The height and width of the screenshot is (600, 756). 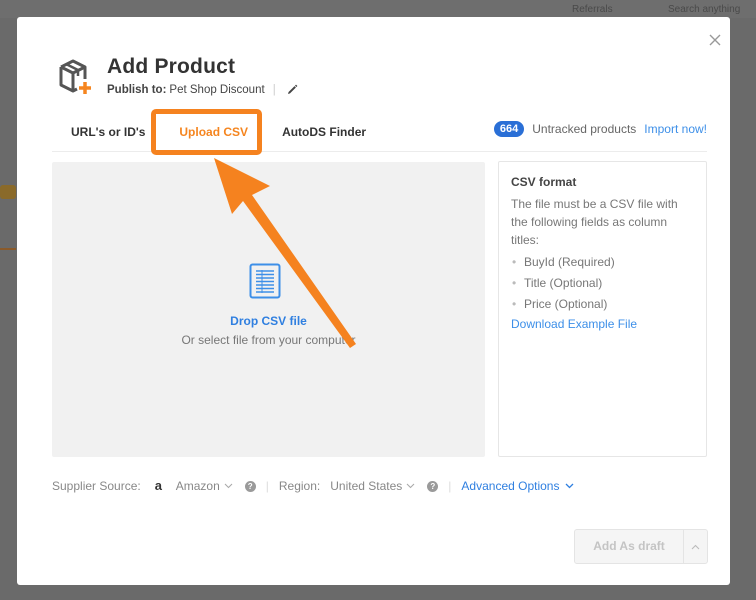 What do you see at coordinates (584, 129) in the screenshot?
I see `untracked-label: Untracked products` at bounding box center [584, 129].